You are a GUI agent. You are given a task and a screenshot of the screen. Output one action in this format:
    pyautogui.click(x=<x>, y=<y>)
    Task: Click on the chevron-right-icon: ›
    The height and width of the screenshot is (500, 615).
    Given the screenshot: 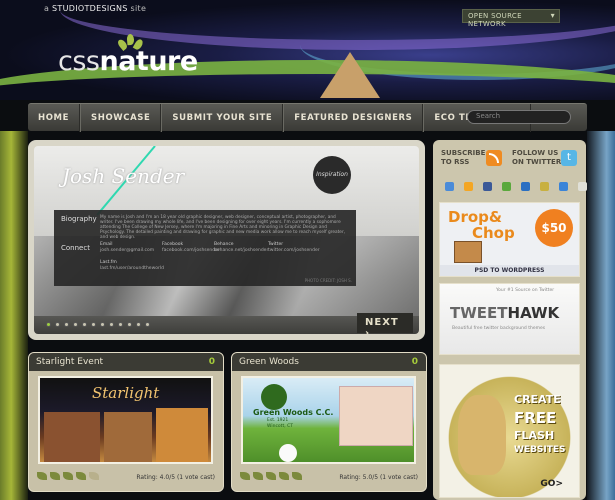 What is the action you would take?
    pyautogui.click(x=368, y=331)
    